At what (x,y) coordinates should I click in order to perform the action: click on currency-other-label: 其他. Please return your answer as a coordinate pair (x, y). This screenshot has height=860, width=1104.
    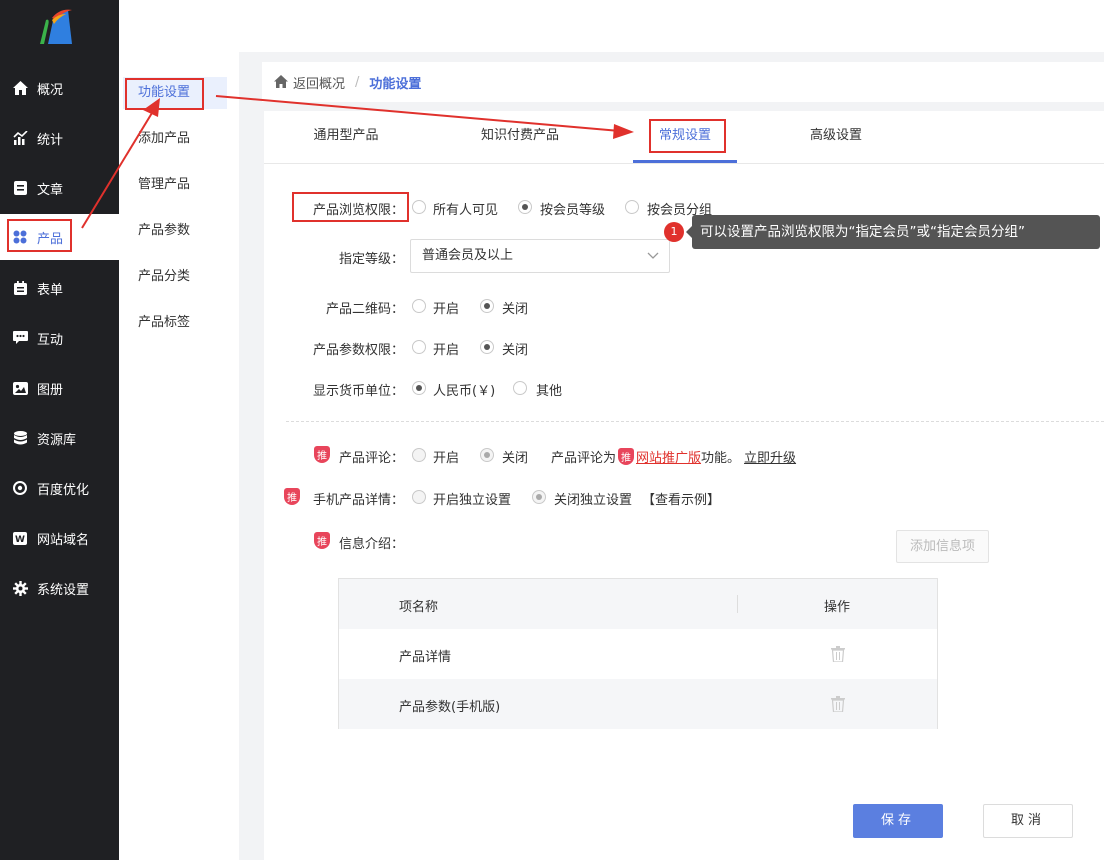
    Looking at the image, I should click on (549, 389).